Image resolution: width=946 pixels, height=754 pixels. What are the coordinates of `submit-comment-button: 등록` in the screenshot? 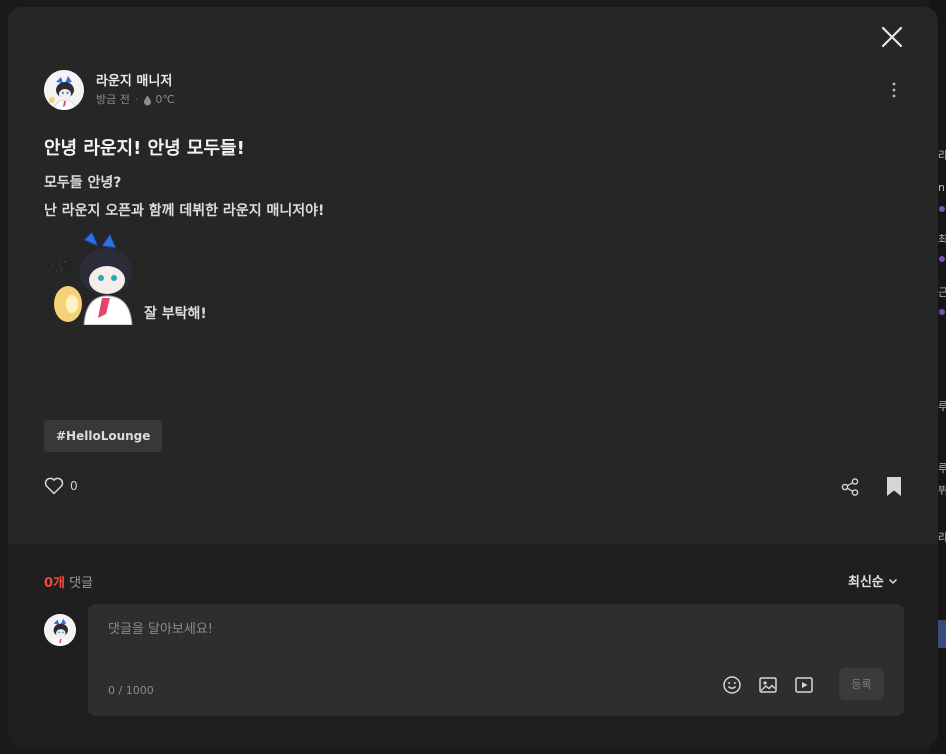 It's located at (861, 684).